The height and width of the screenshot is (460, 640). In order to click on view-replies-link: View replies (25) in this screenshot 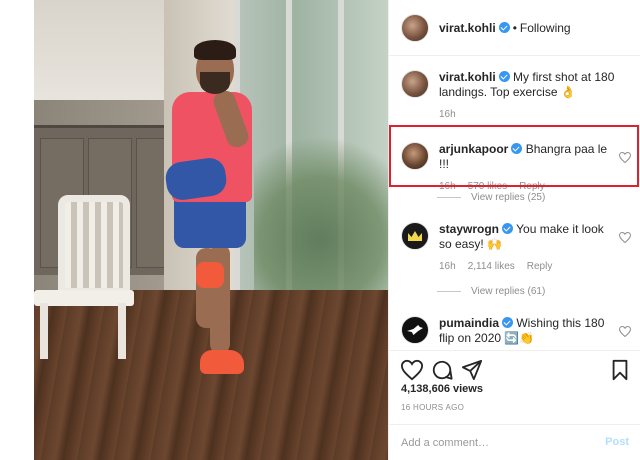, I will do `click(491, 197)`.